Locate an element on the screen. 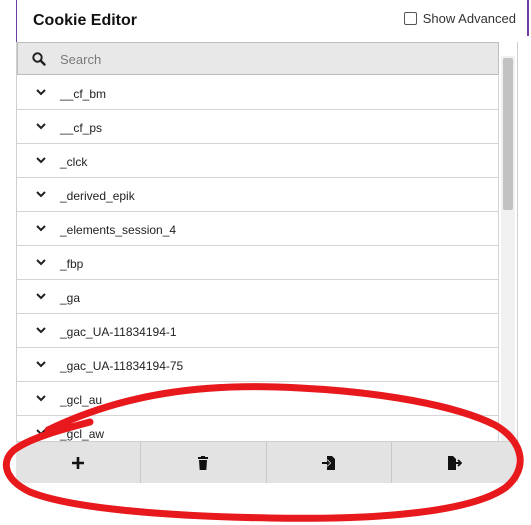 This screenshot has width=531, height=525. delete-all-button is located at coordinates (204, 462).